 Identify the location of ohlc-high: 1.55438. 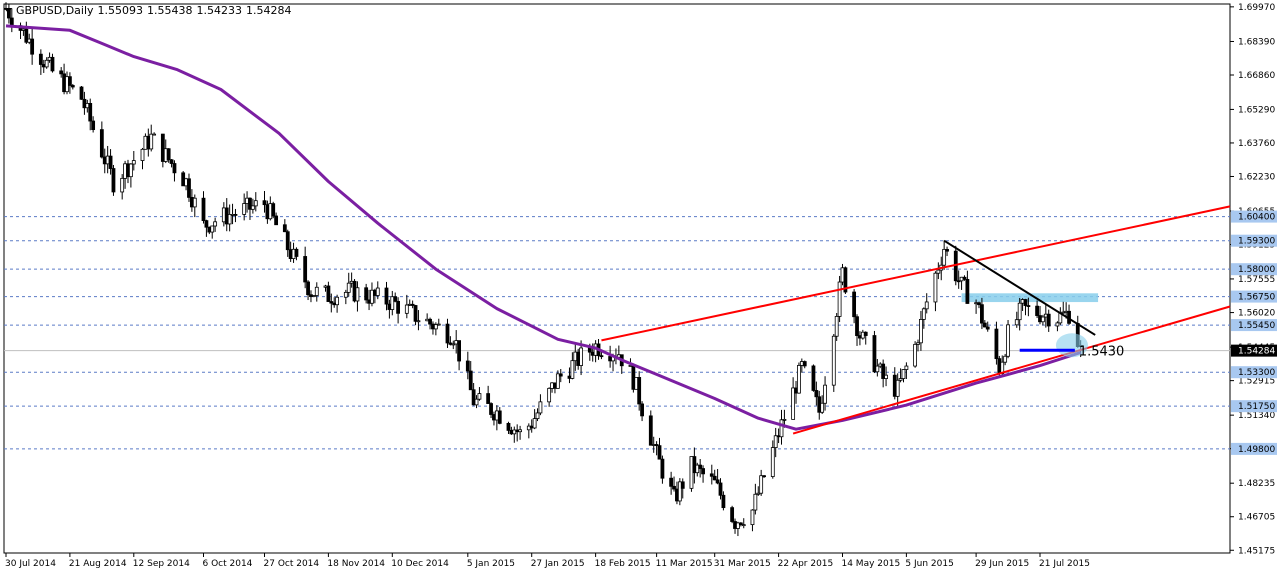
(170, 10).